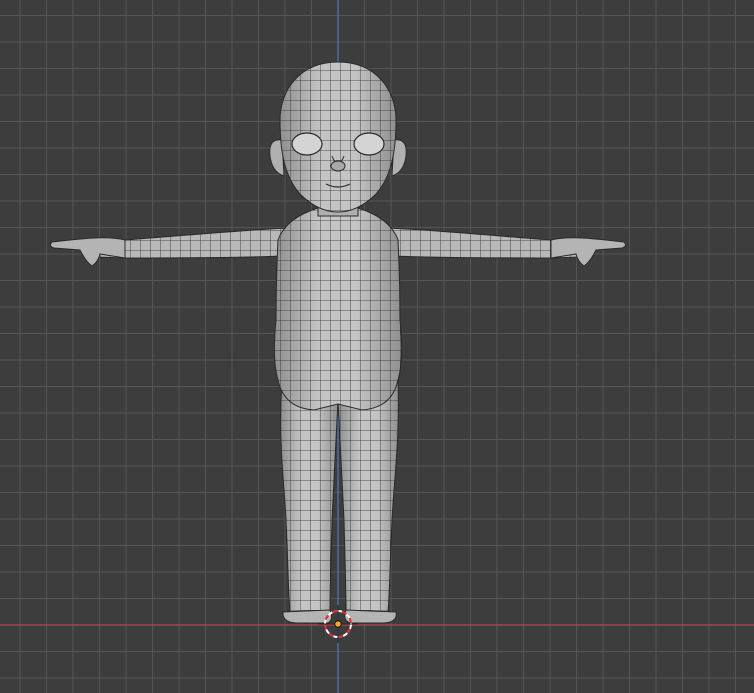 This screenshot has width=754, height=693. Describe the element at coordinates (368, 496) in the screenshot. I see `right-leg` at that location.